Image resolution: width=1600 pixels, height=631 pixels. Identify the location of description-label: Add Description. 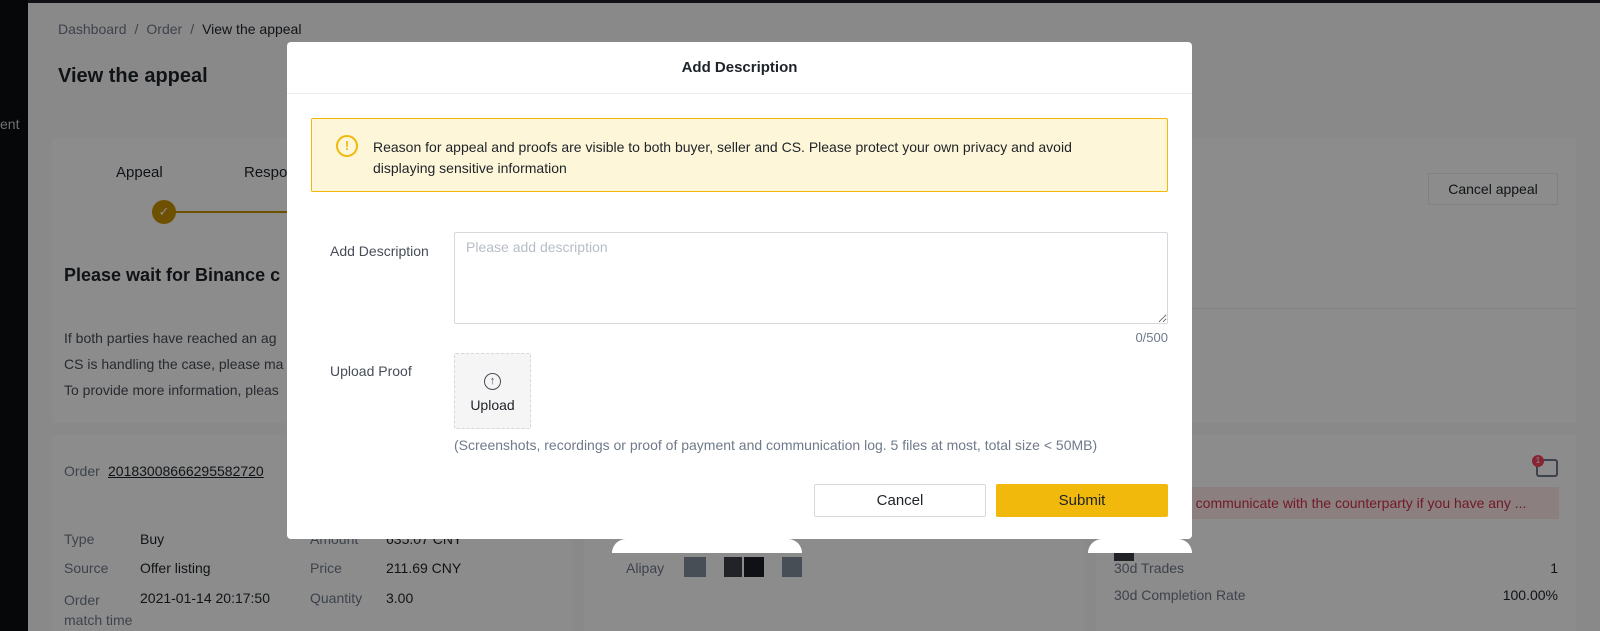
(379, 251).